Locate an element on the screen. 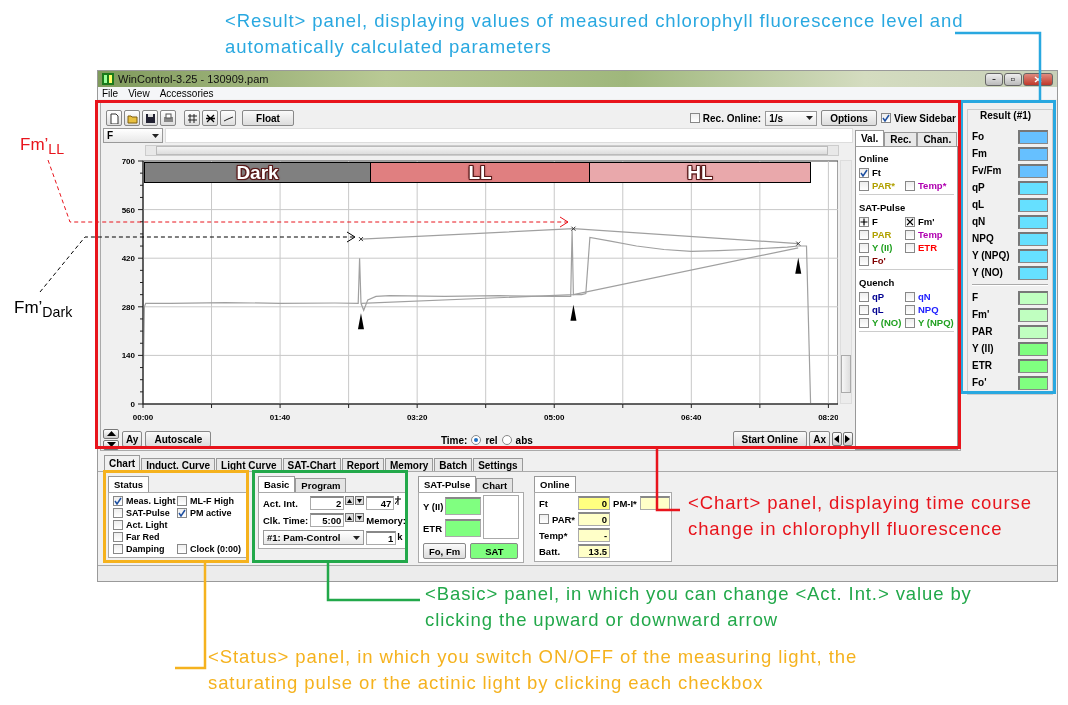 The image size is (1068, 705). value-field: - is located at coordinates (594, 535).